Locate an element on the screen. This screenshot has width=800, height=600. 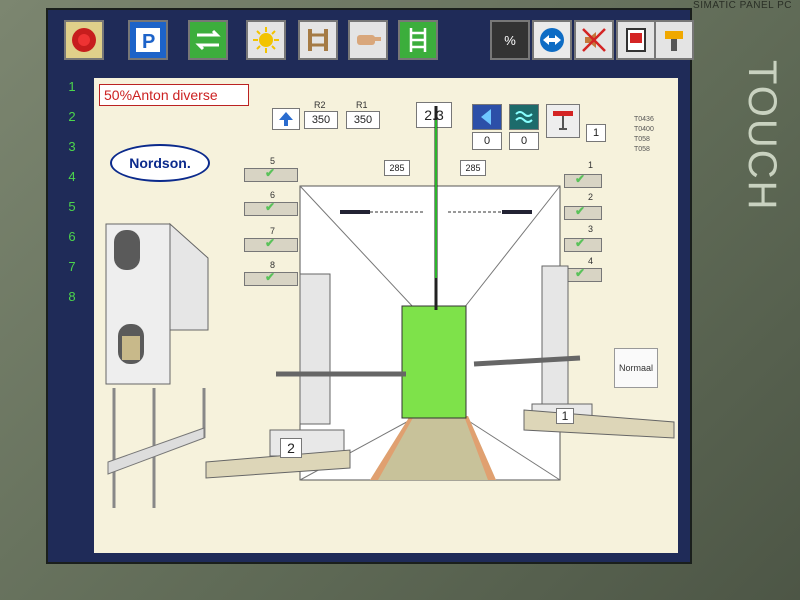
tablet-icon is located at coordinates (636, 40).